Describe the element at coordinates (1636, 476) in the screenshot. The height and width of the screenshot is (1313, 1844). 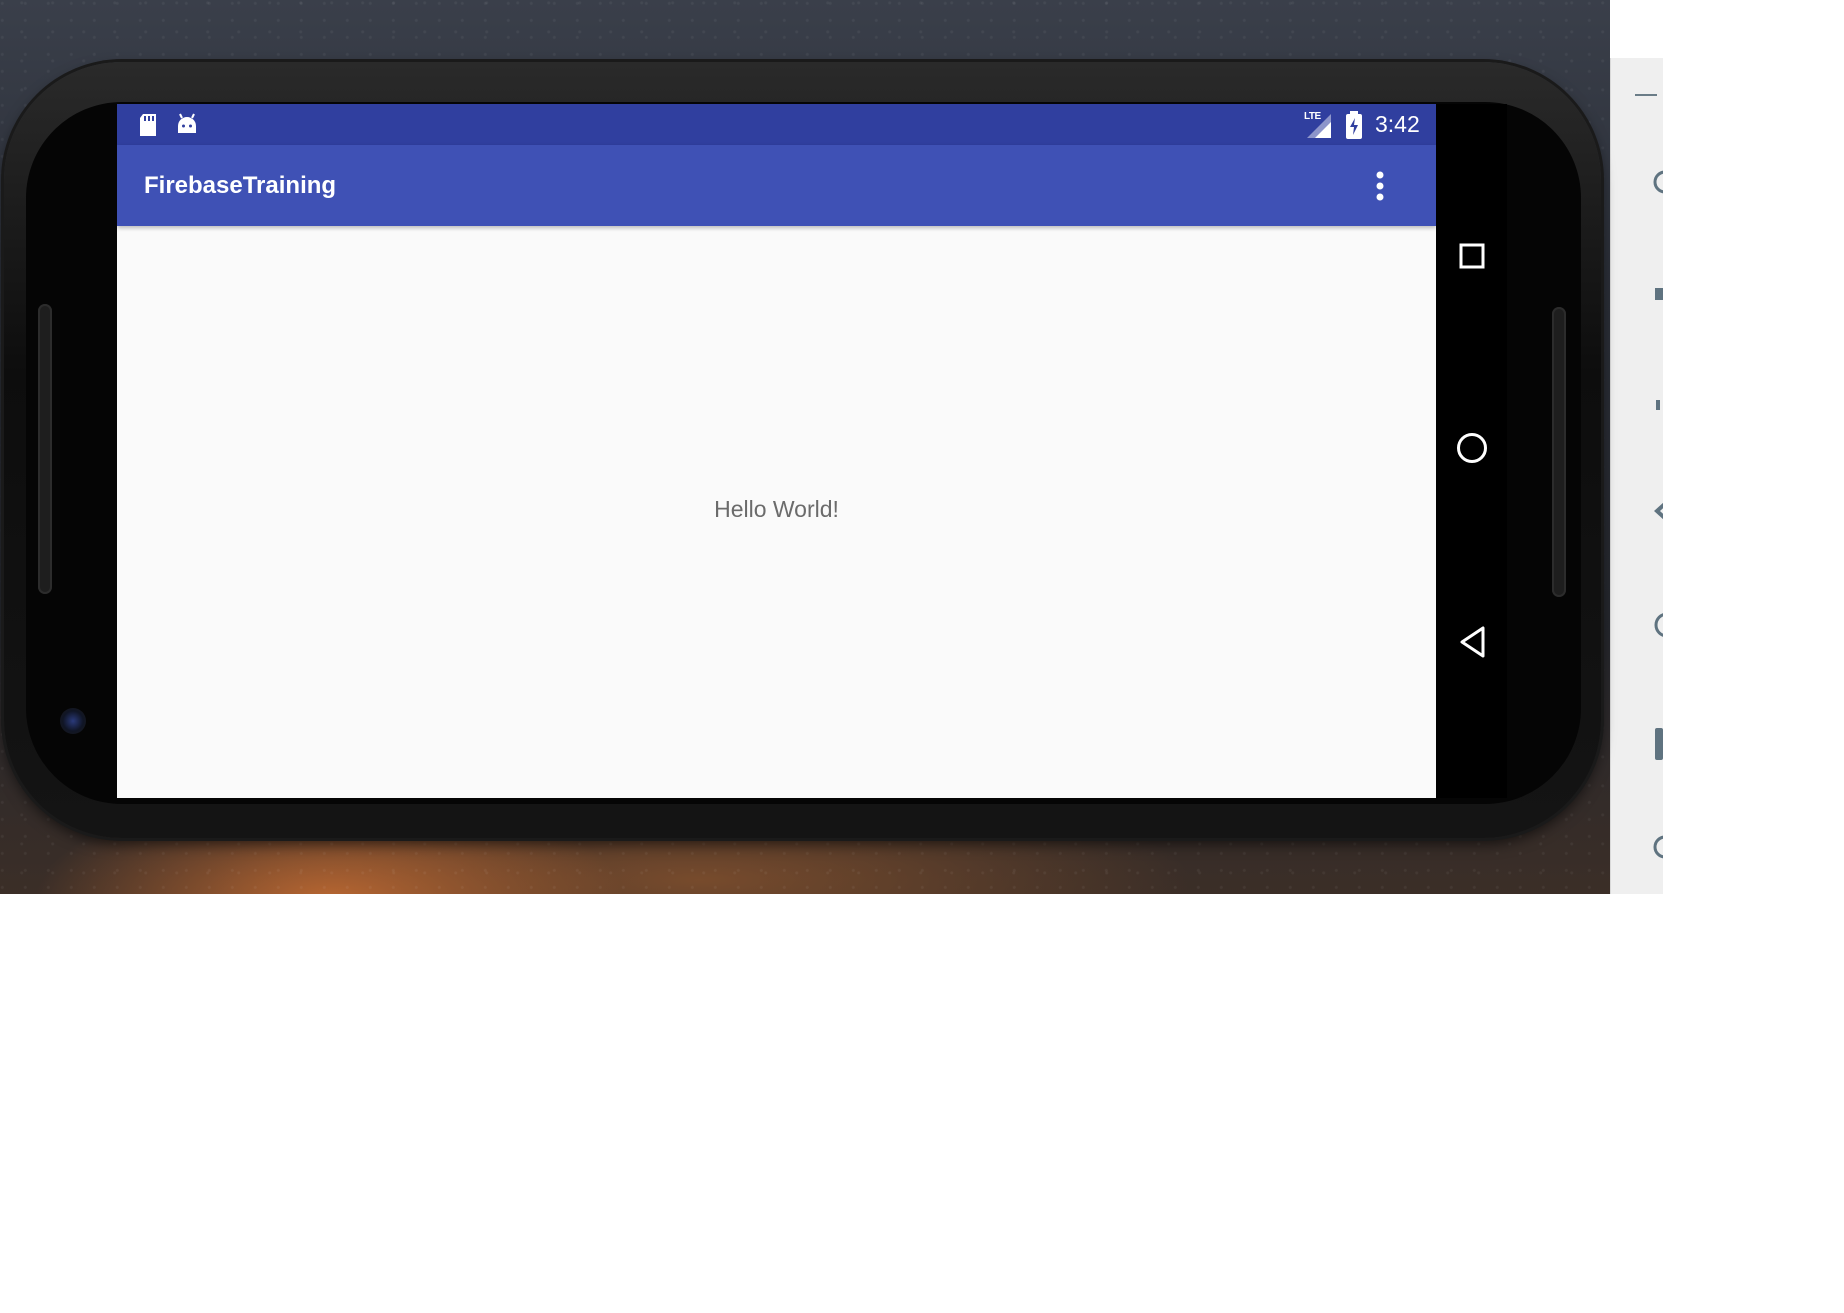
I see `emulator-toolbar` at that location.